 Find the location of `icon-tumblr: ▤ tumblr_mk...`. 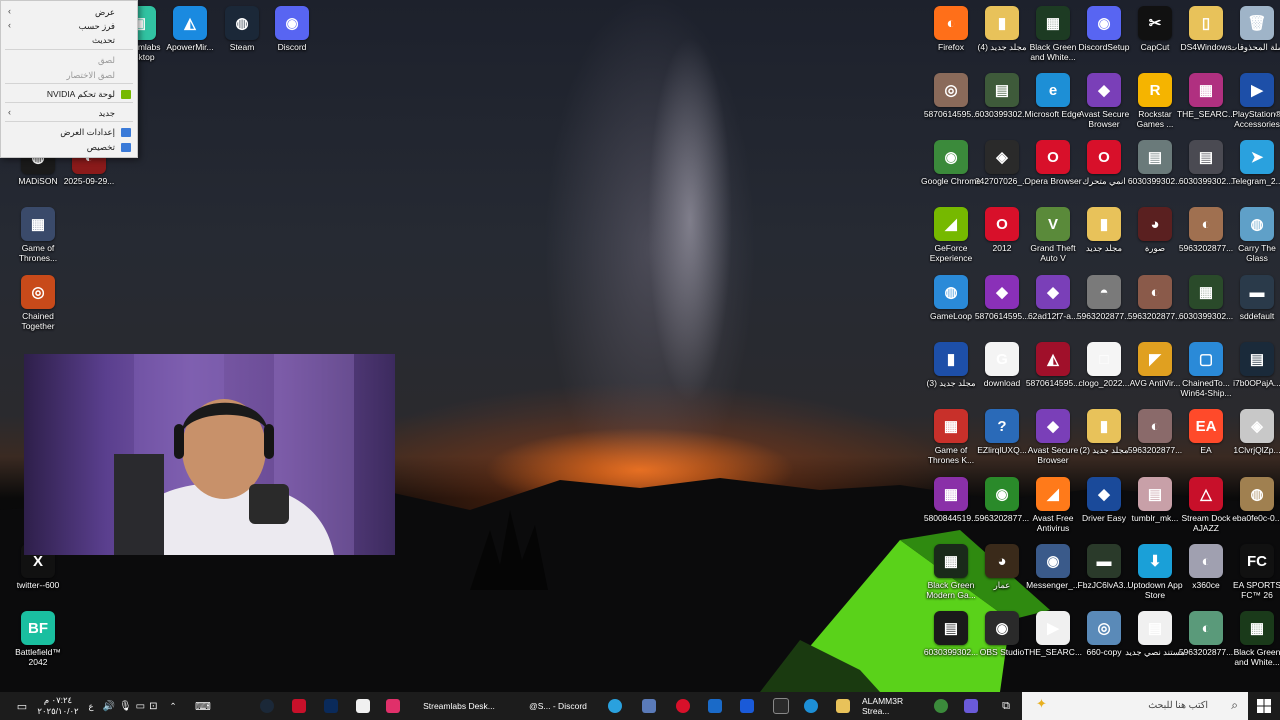

icon-tumblr: ▤ tumblr_mk... is located at coordinates (1155, 500).